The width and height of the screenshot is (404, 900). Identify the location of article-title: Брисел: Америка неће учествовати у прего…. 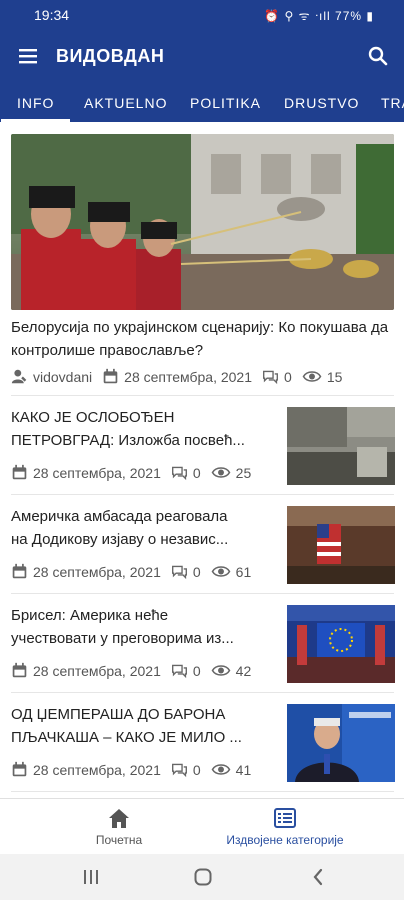
(142, 627).